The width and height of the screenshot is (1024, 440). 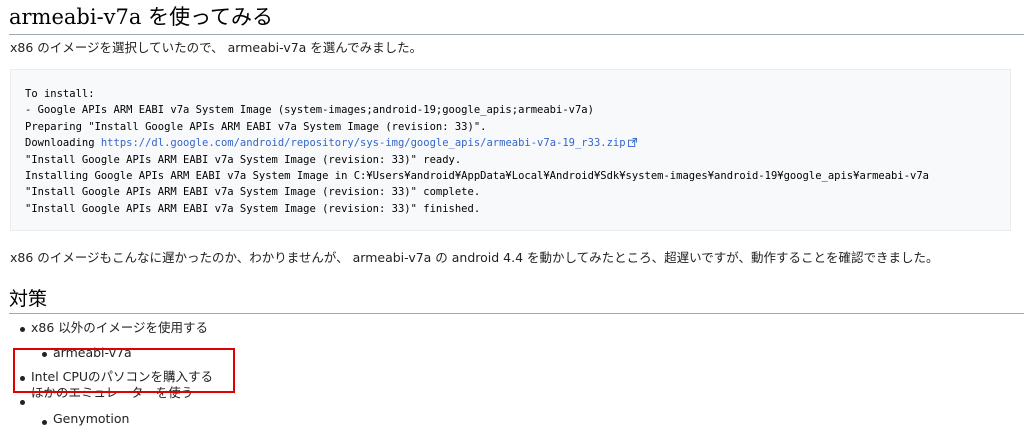 I want to click on list-item: Genymotion, so click(x=91, y=418).